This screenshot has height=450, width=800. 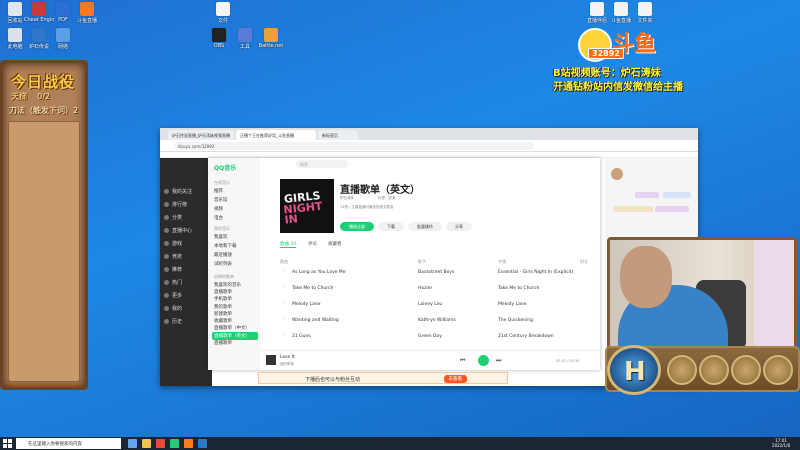 I want to click on desktop-shortcut: 文件, so click(x=223, y=13).